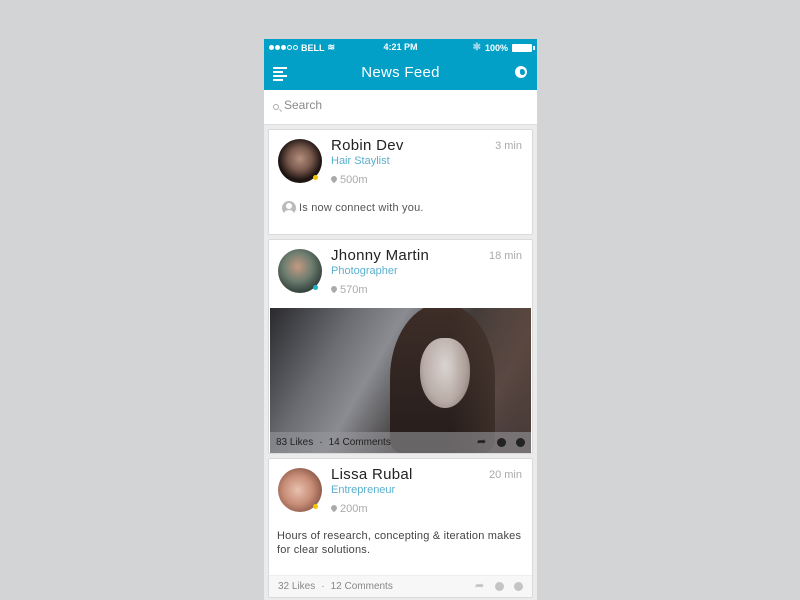  Describe the element at coordinates (400, 47) in the screenshot. I see `status-bar: BELL ≋ 4:21 PM ✱ 100%` at that location.